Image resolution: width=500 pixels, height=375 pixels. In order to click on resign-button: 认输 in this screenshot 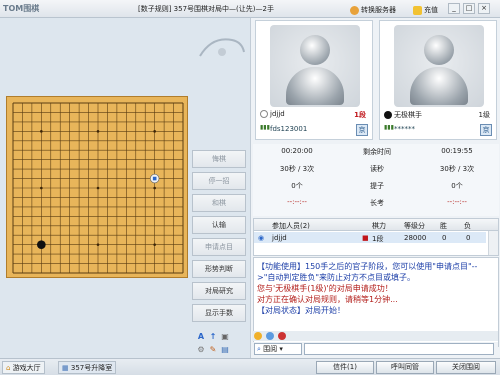, I will do `click(219, 225)`.